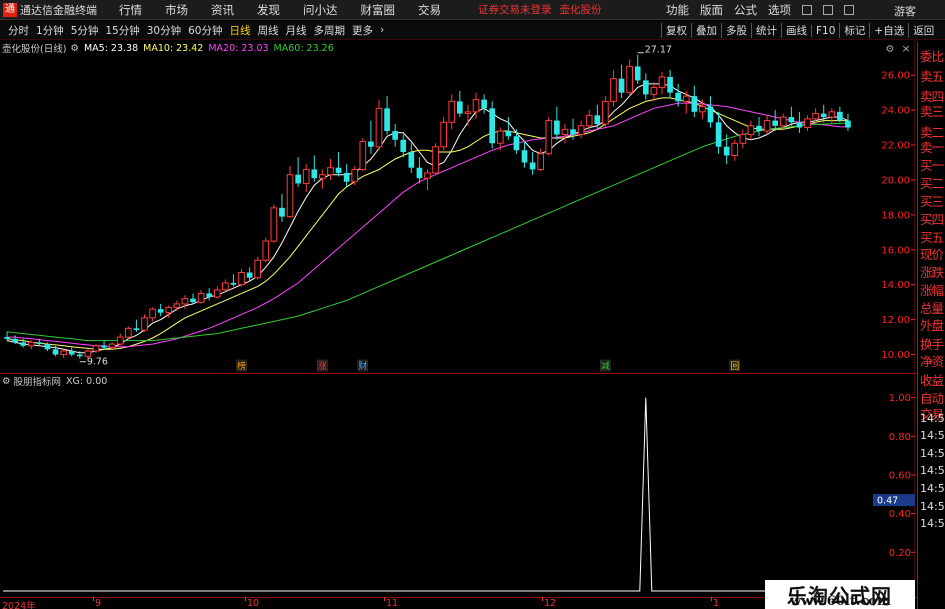 The image size is (945, 609). Describe the element at coordinates (176, 10) in the screenshot. I see `menu-item-shichang: 市场` at that location.